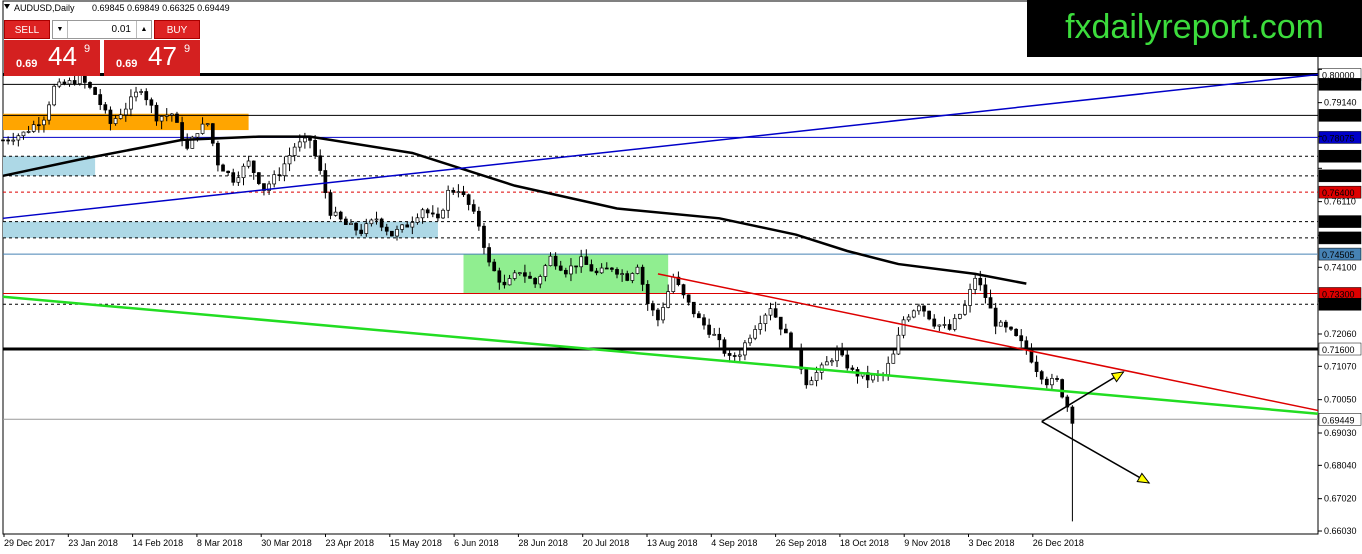  I want to click on lot-increase-icon: ▲, so click(143, 29).